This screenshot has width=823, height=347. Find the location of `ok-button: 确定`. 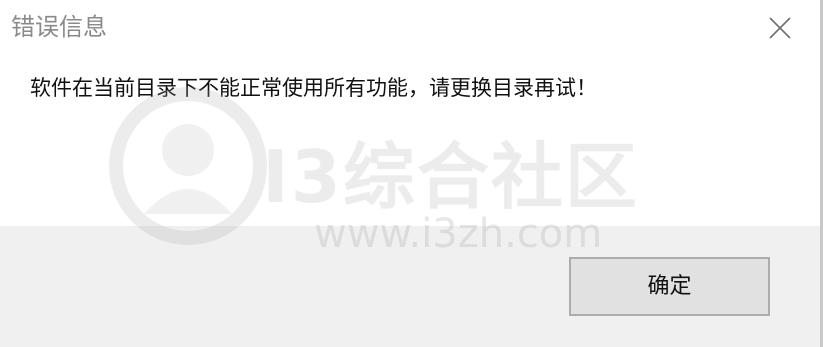

ok-button: 确定 is located at coordinates (669, 286).